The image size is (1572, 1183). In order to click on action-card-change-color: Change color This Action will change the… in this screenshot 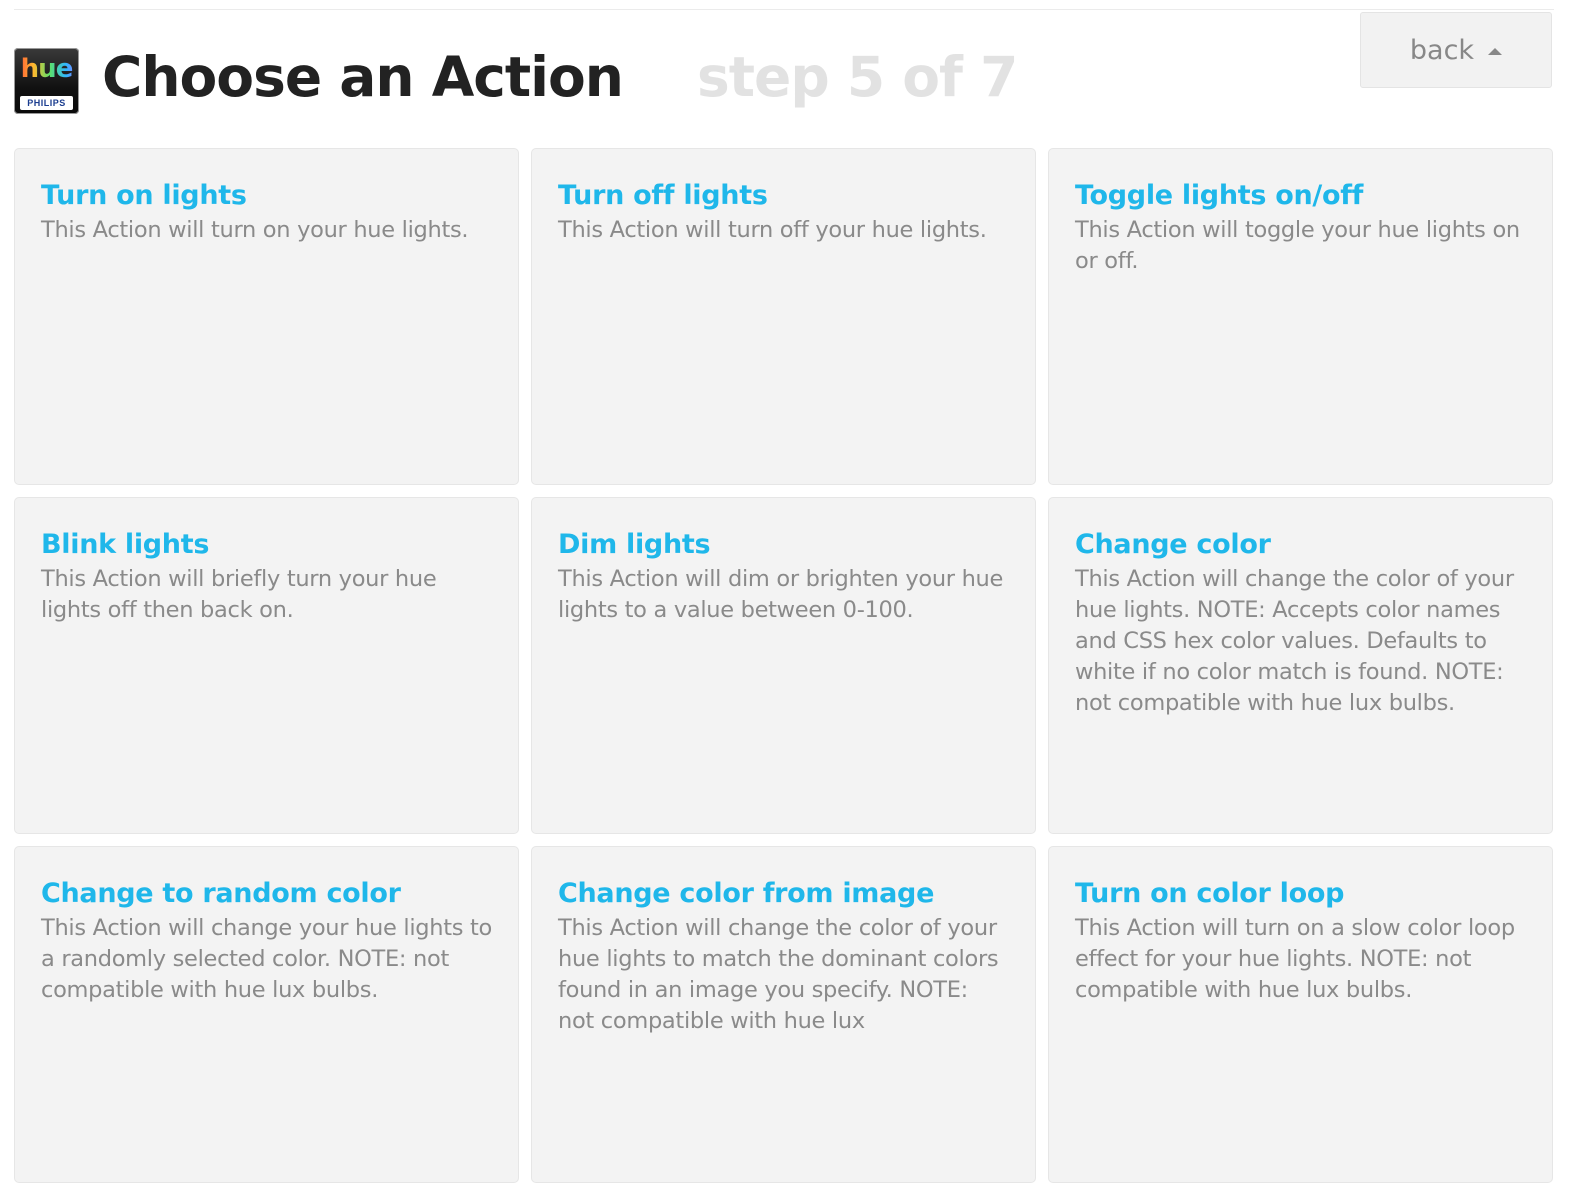, I will do `click(1300, 665)`.